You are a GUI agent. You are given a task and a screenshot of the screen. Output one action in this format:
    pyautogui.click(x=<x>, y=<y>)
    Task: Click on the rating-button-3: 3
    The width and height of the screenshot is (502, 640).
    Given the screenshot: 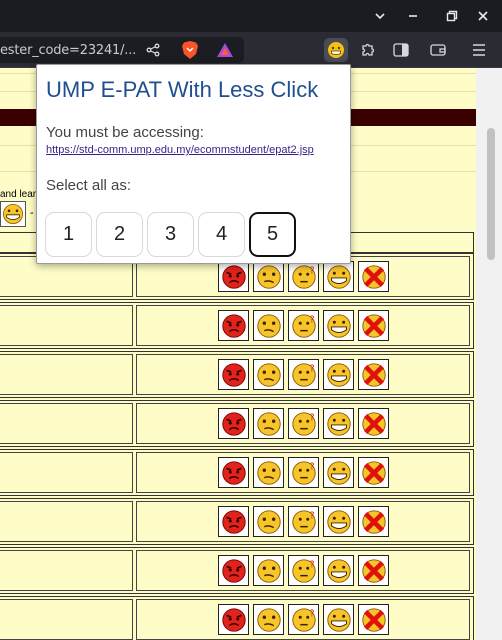 What is the action you would take?
    pyautogui.click(x=170, y=234)
    